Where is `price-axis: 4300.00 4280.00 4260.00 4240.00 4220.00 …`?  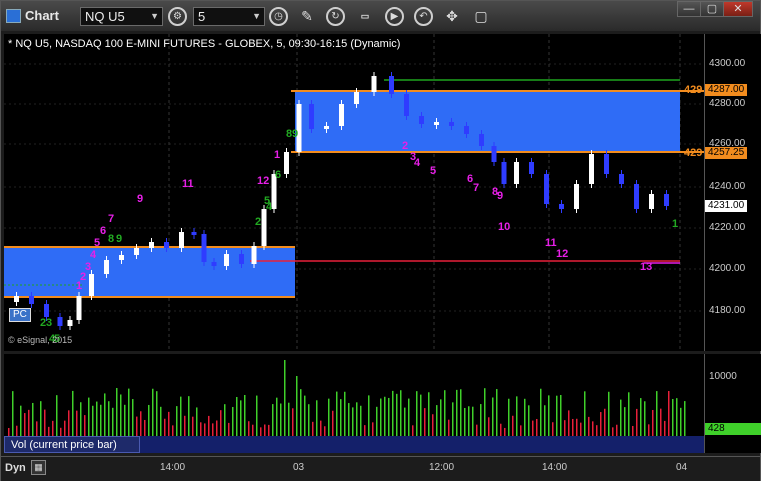 price-axis: 4300.00 4280.00 4260.00 4240.00 4220.00 … is located at coordinates (732, 192).